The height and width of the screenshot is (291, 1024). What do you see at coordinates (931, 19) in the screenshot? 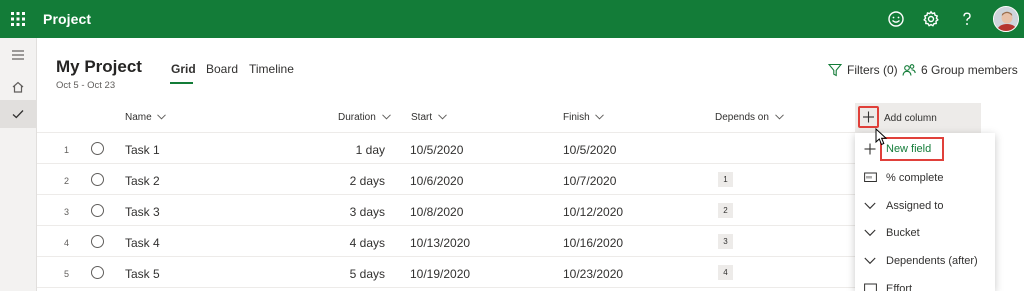
I see `gear-icon` at bounding box center [931, 19].